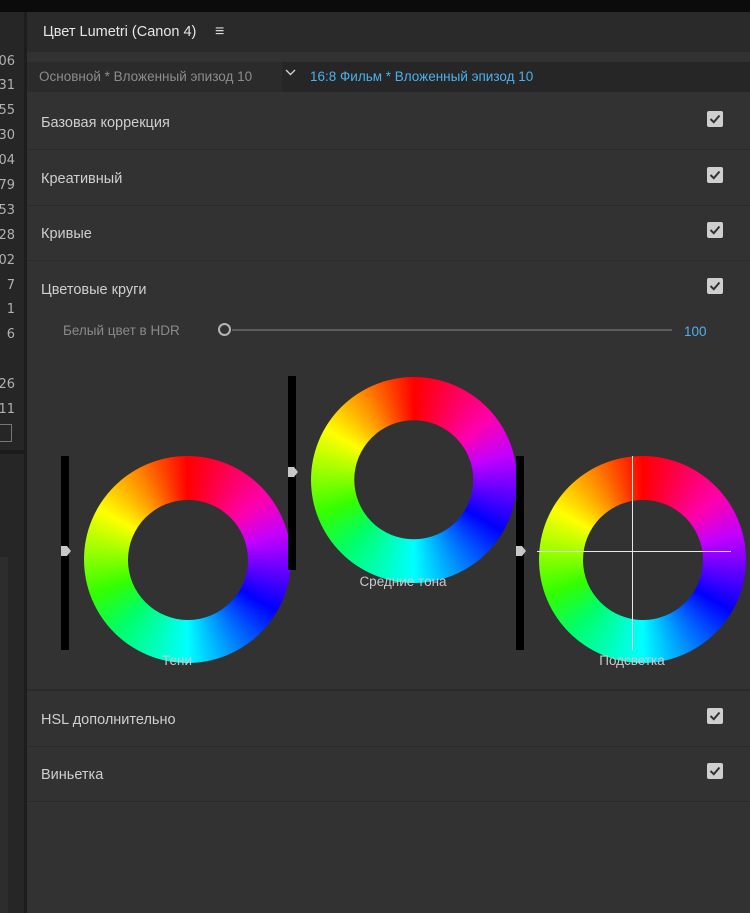 The width and height of the screenshot is (750, 913). I want to click on left-strip-number: 55, so click(7, 110).